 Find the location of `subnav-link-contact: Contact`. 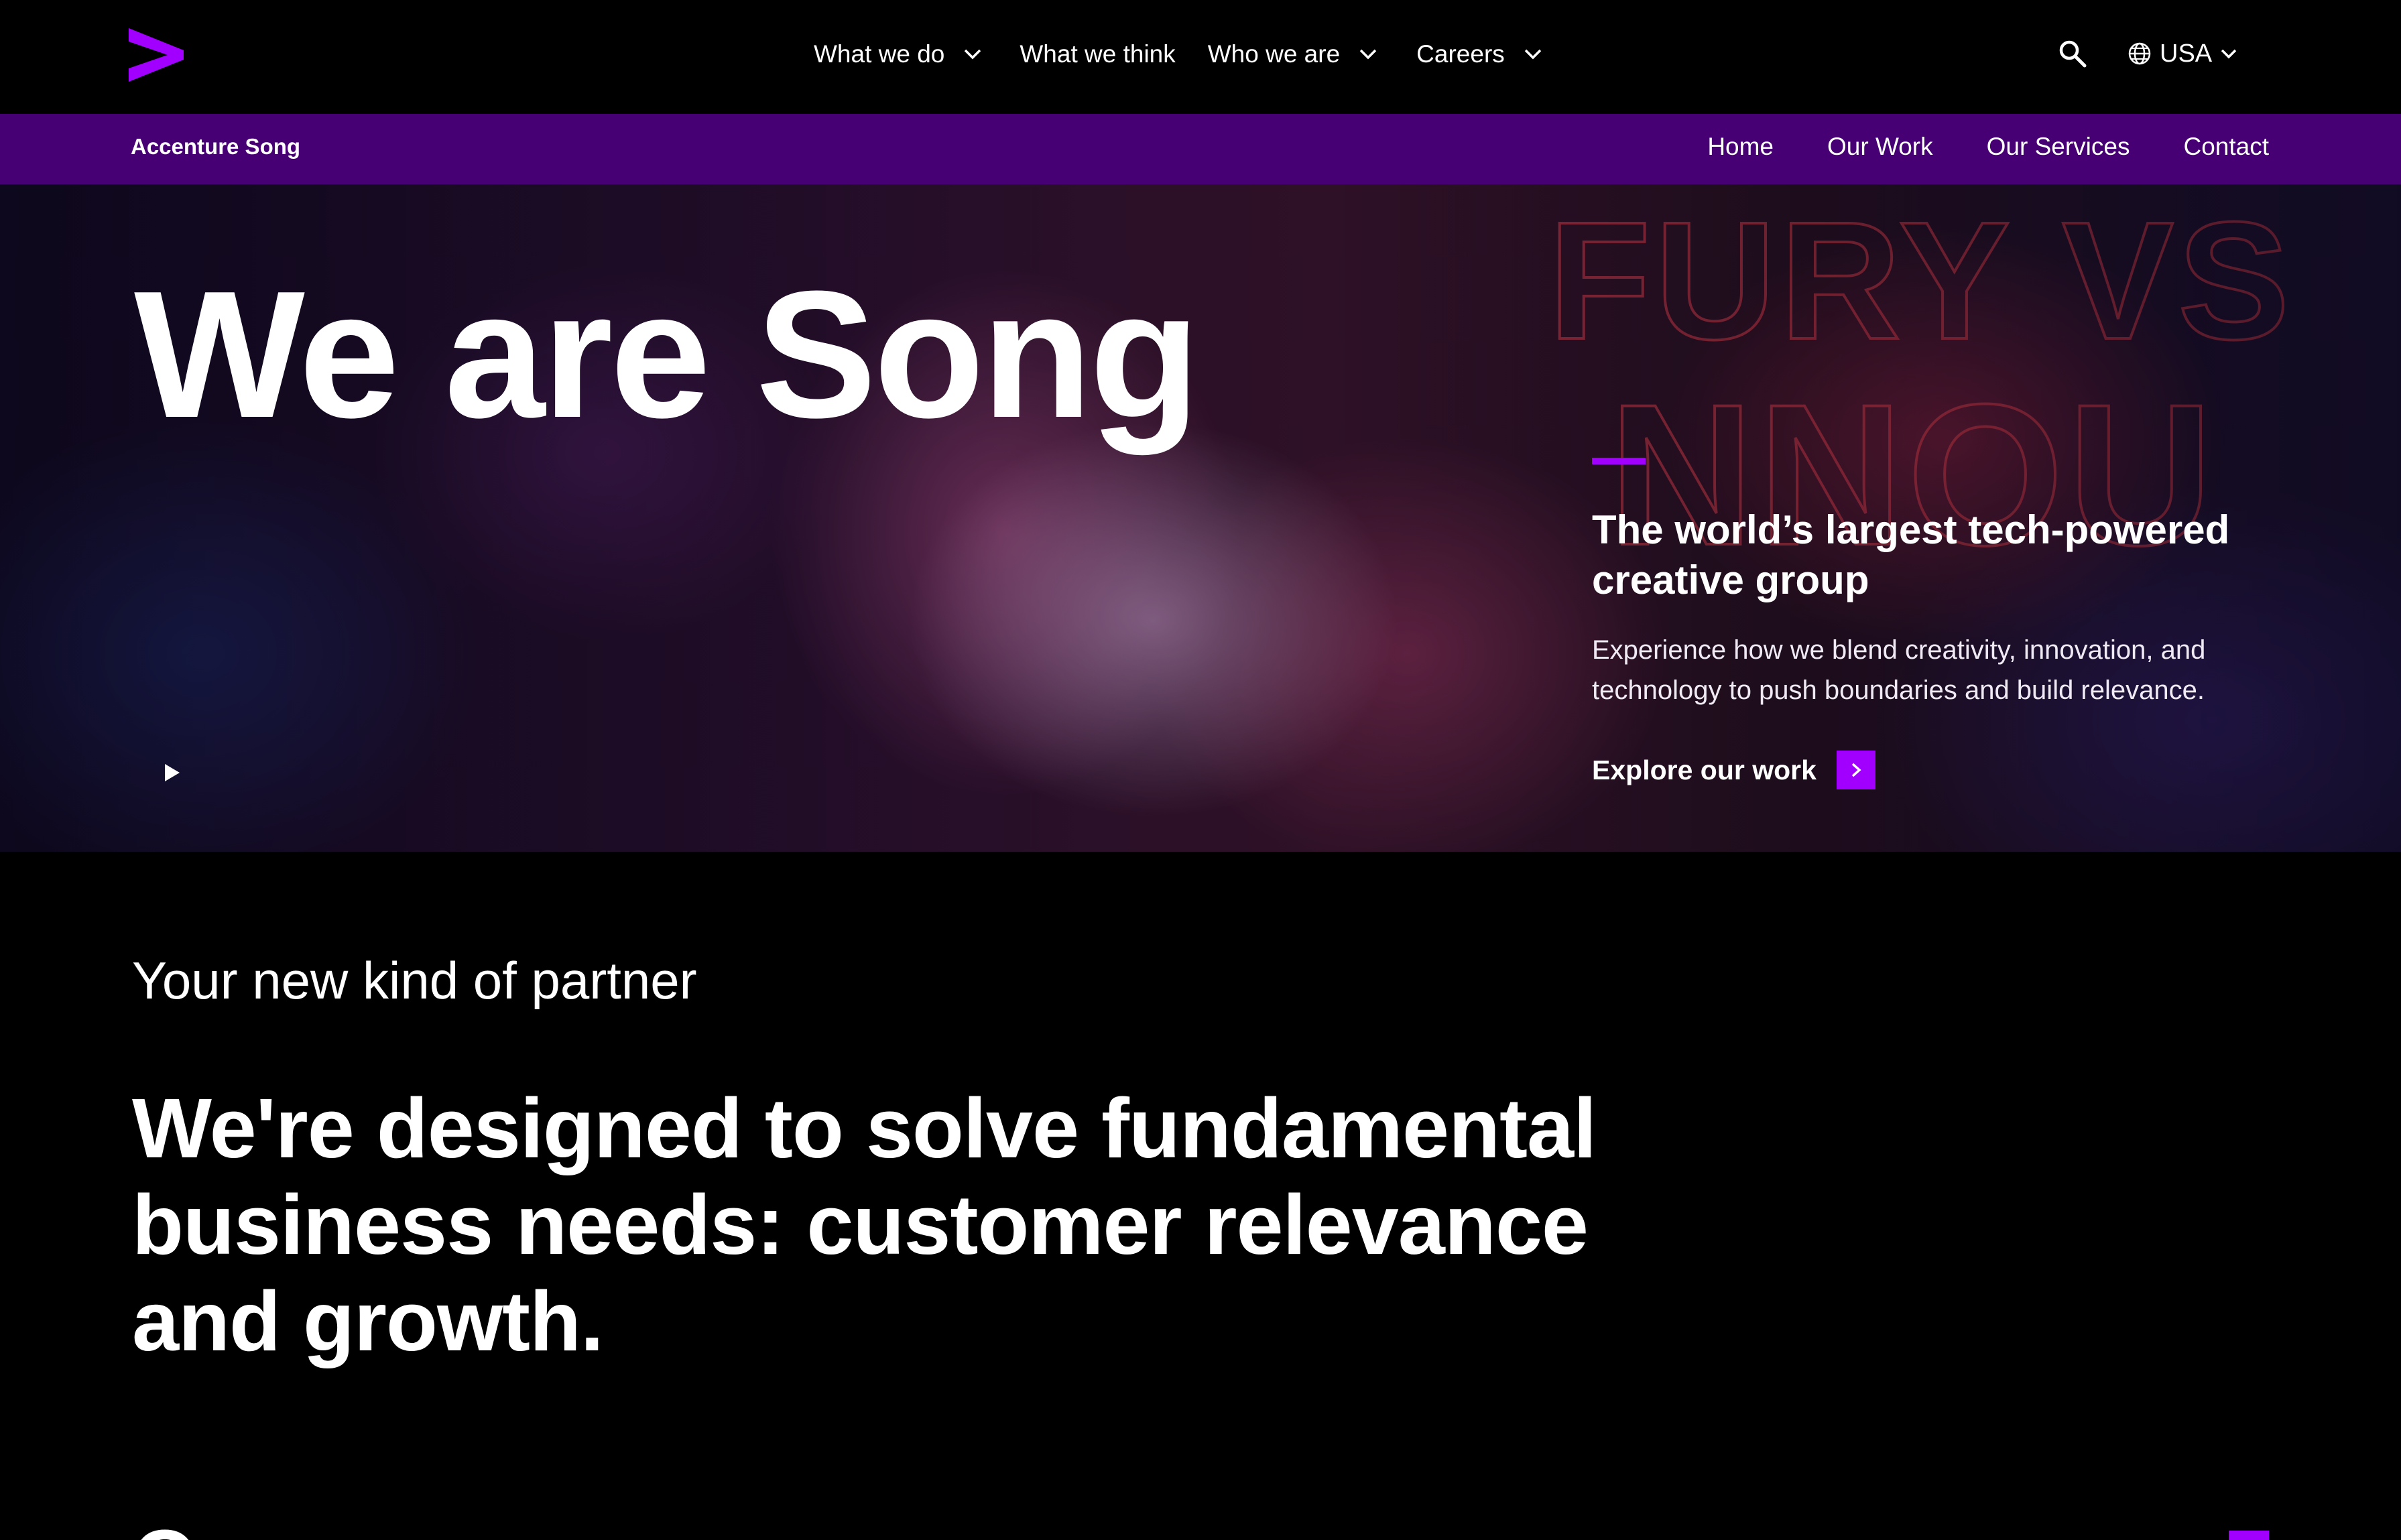

subnav-link-contact: Contact is located at coordinates (2226, 147).